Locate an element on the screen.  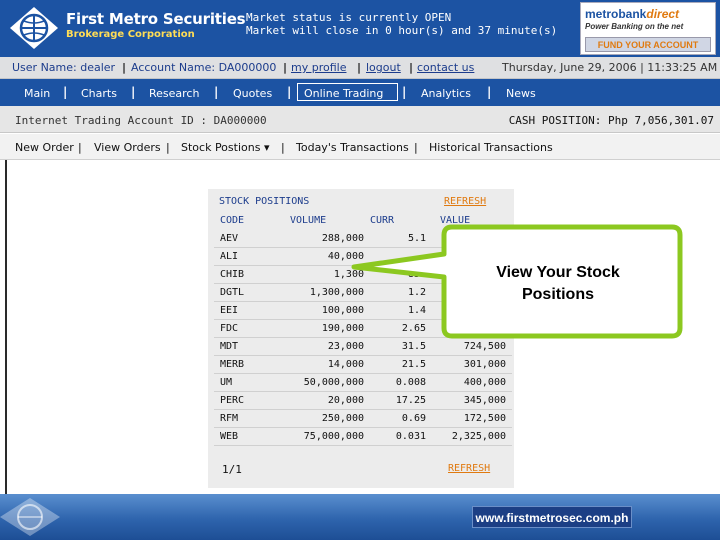
cell-volume: 250,000 is located at coordinates (342, 418).